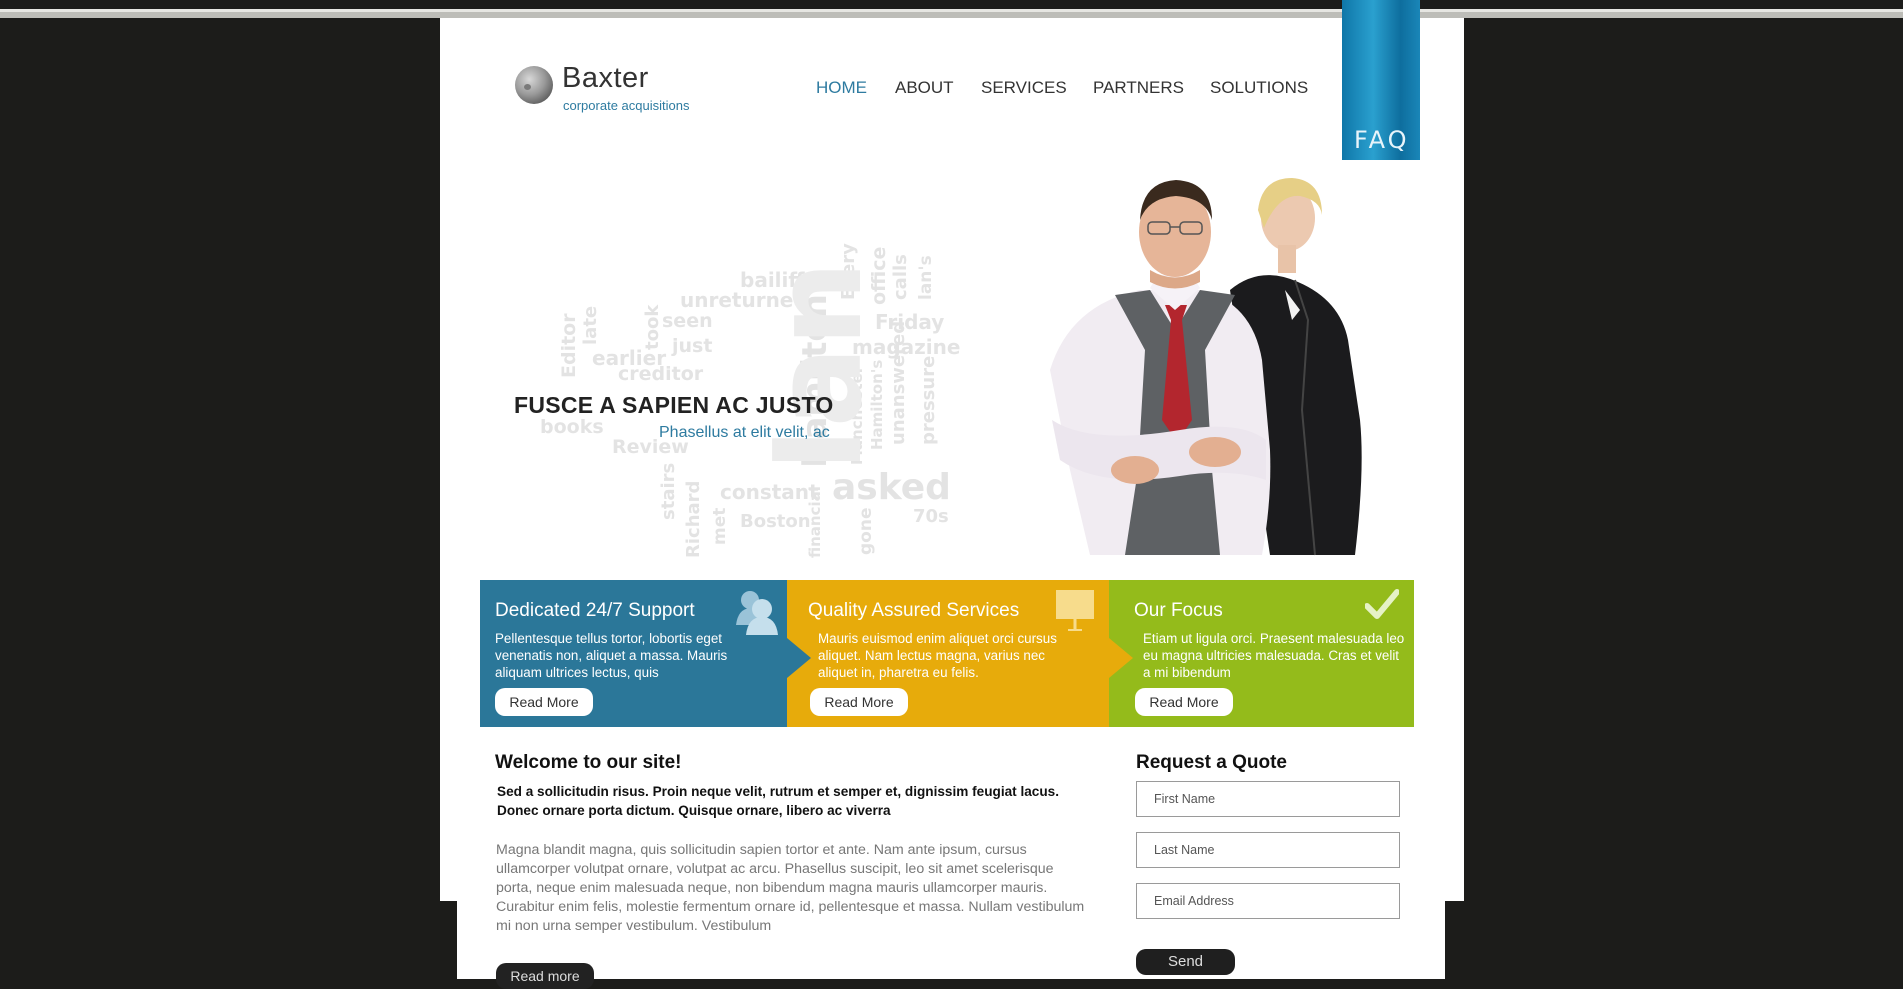 This screenshot has height=989, width=1903. What do you see at coordinates (687, 321) in the screenshot?
I see `word-cloud-word: seen` at bounding box center [687, 321].